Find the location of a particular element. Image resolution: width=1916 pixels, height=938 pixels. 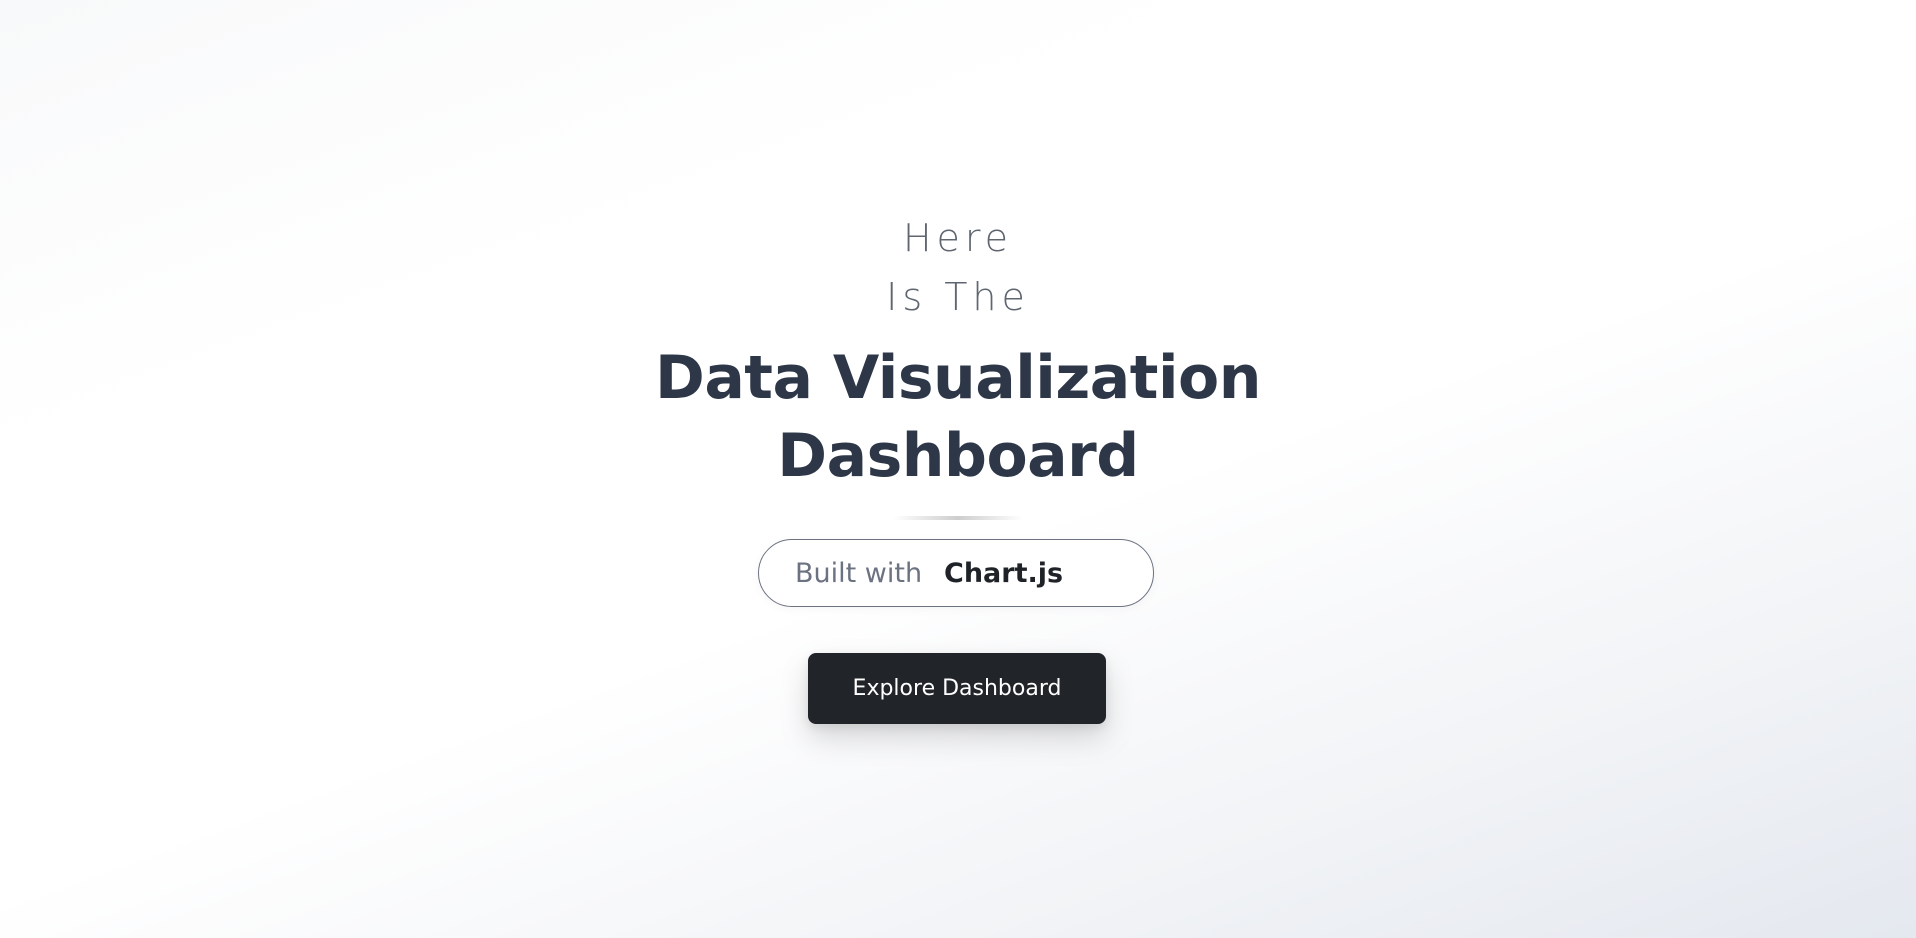

intro-line-2: Is The is located at coordinates (958, 297).